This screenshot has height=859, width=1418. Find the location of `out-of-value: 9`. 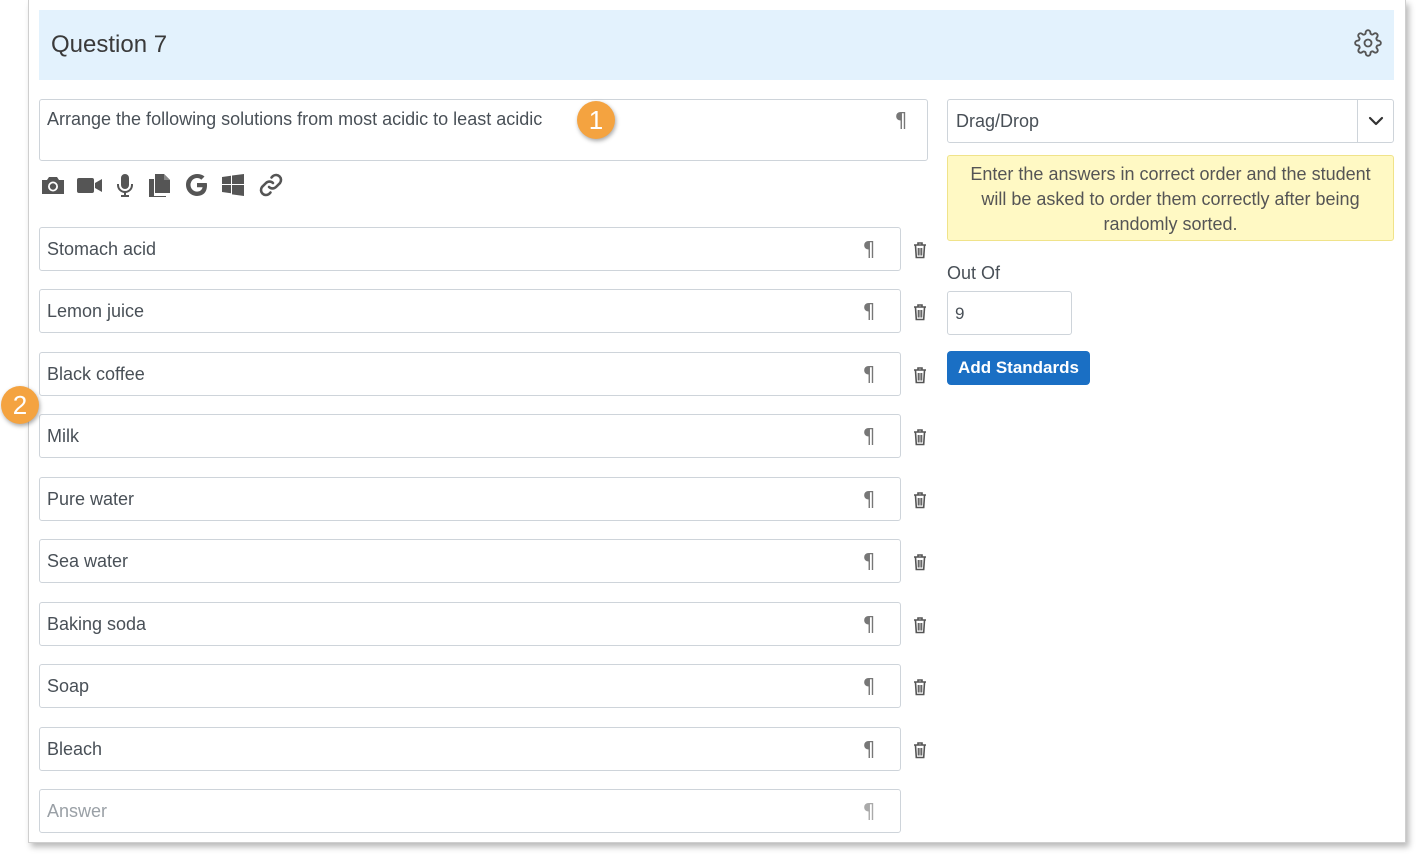

out-of-value: 9 is located at coordinates (960, 313).